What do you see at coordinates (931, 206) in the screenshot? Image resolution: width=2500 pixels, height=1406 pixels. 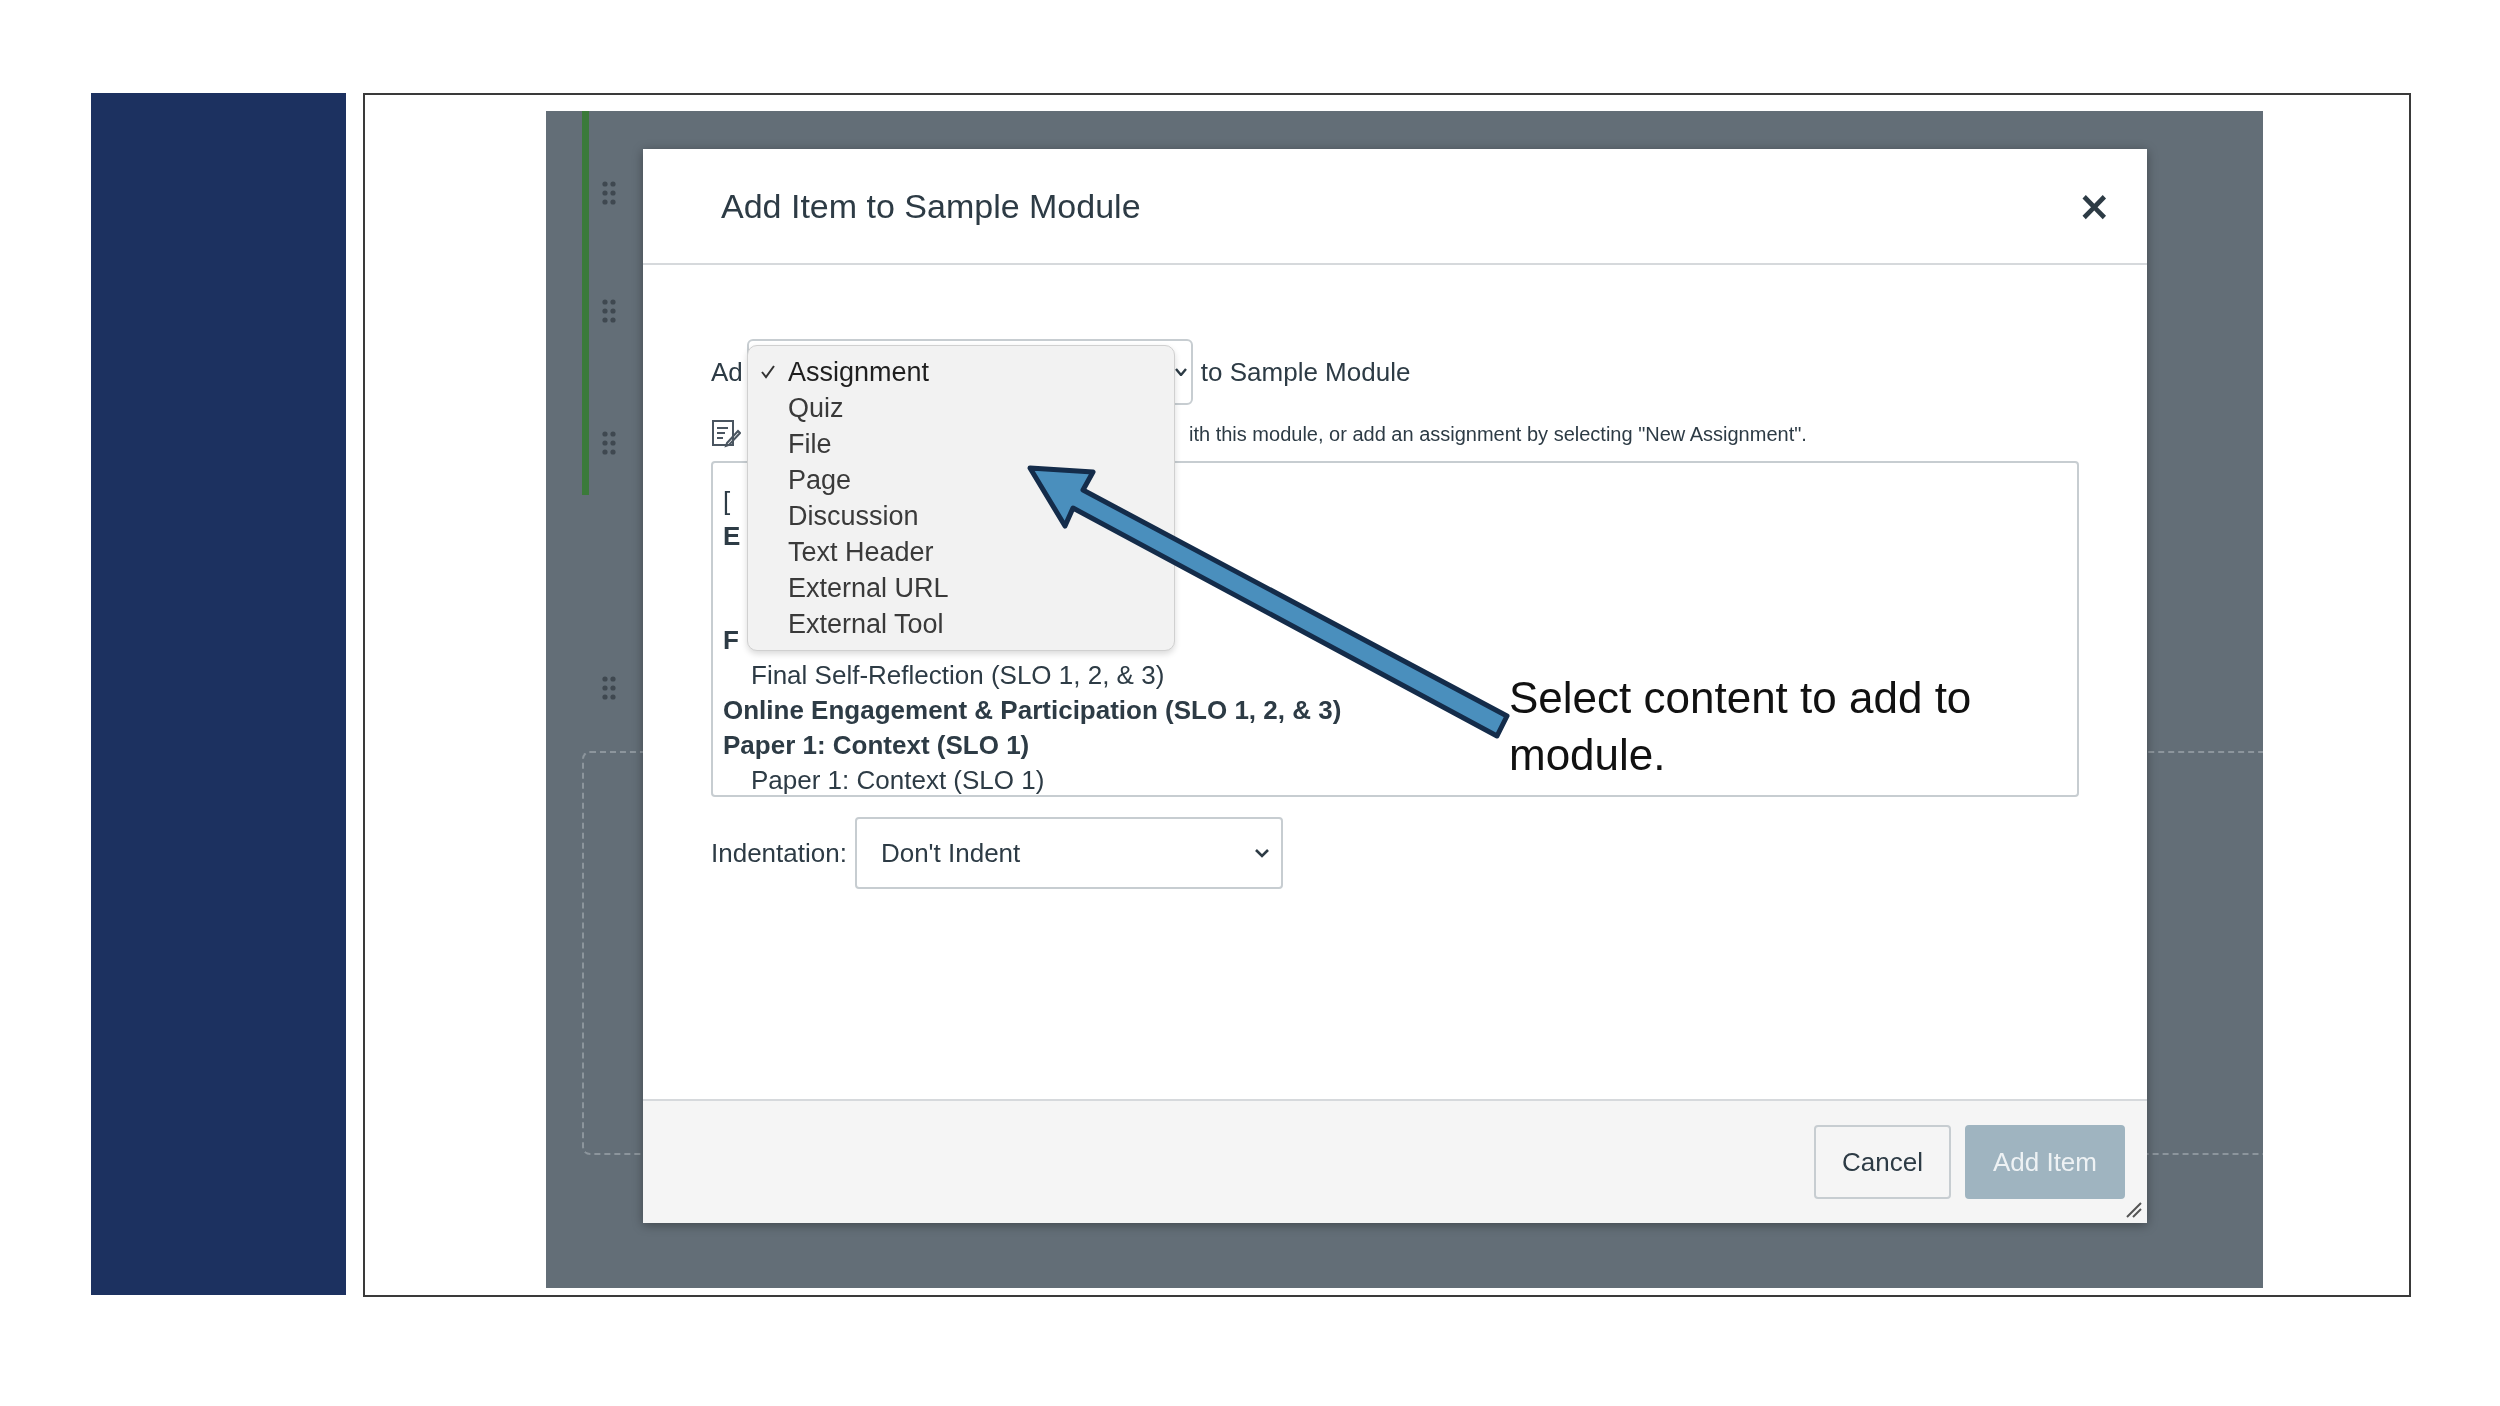 I see `dialog-title: Add Item to Sample Module` at bounding box center [931, 206].